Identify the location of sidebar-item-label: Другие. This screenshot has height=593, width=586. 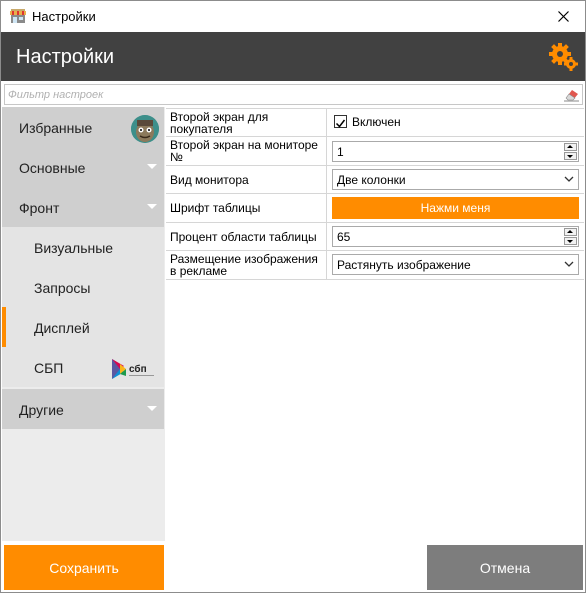
(41, 410).